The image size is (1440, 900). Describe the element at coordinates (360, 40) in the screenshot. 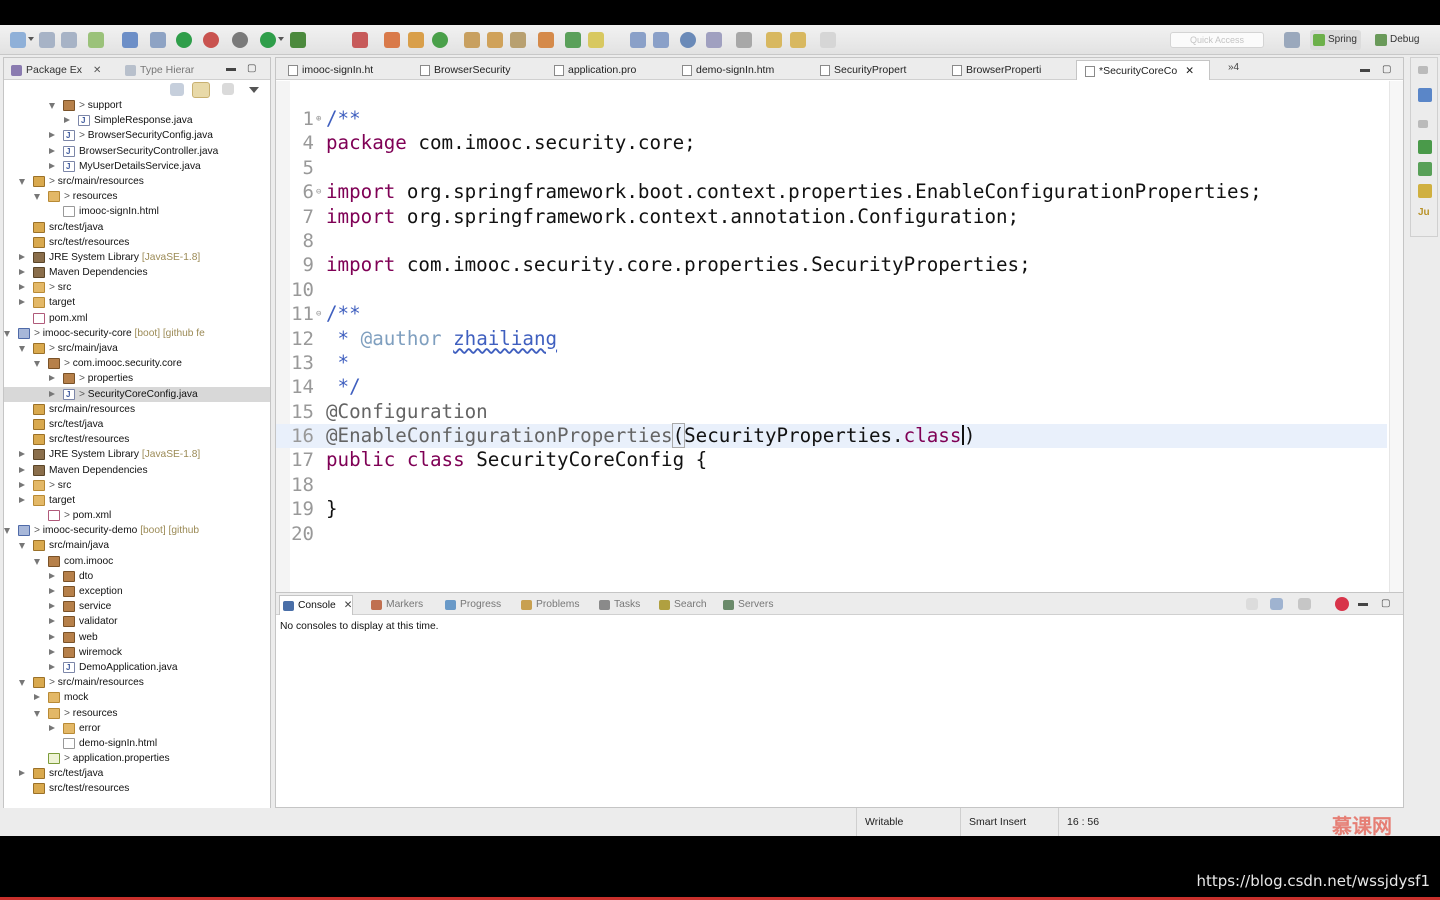

I see `new-java-project-icon` at that location.